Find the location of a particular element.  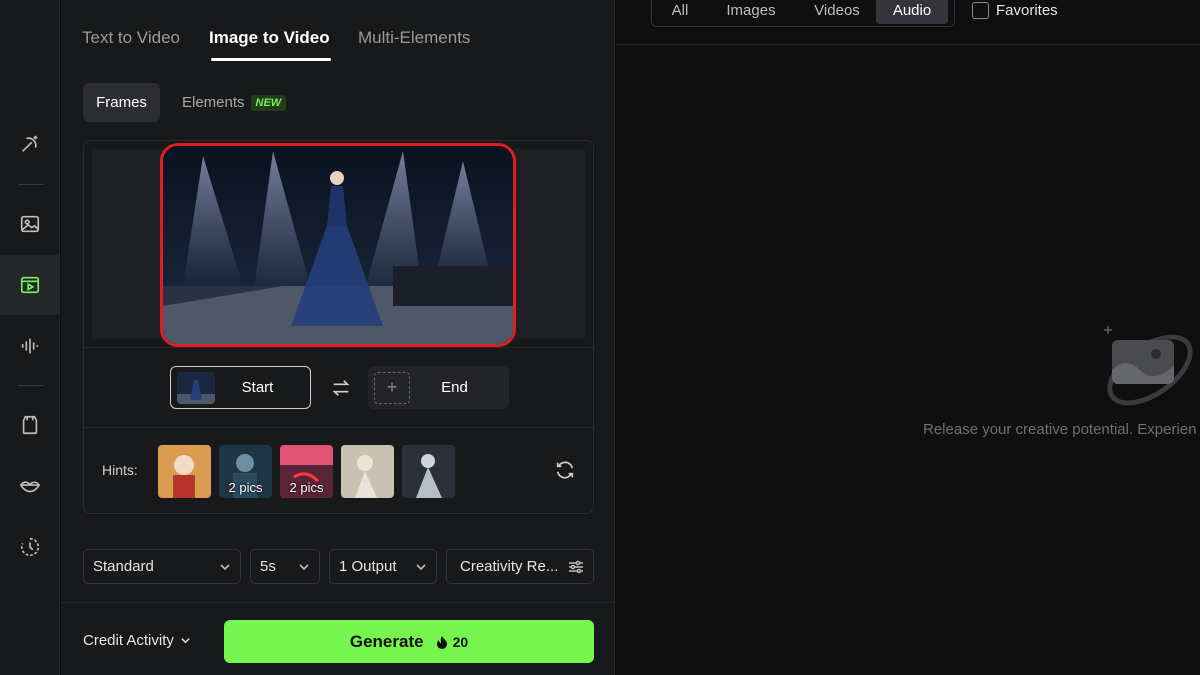

hints-label: Hints: is located at coordinates (120, 470).